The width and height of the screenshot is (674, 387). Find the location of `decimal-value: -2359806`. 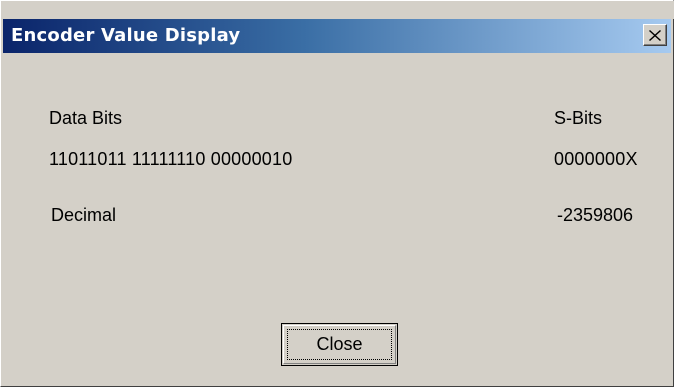

decimal-value: -2359806 is located at coordinates (595, 215).